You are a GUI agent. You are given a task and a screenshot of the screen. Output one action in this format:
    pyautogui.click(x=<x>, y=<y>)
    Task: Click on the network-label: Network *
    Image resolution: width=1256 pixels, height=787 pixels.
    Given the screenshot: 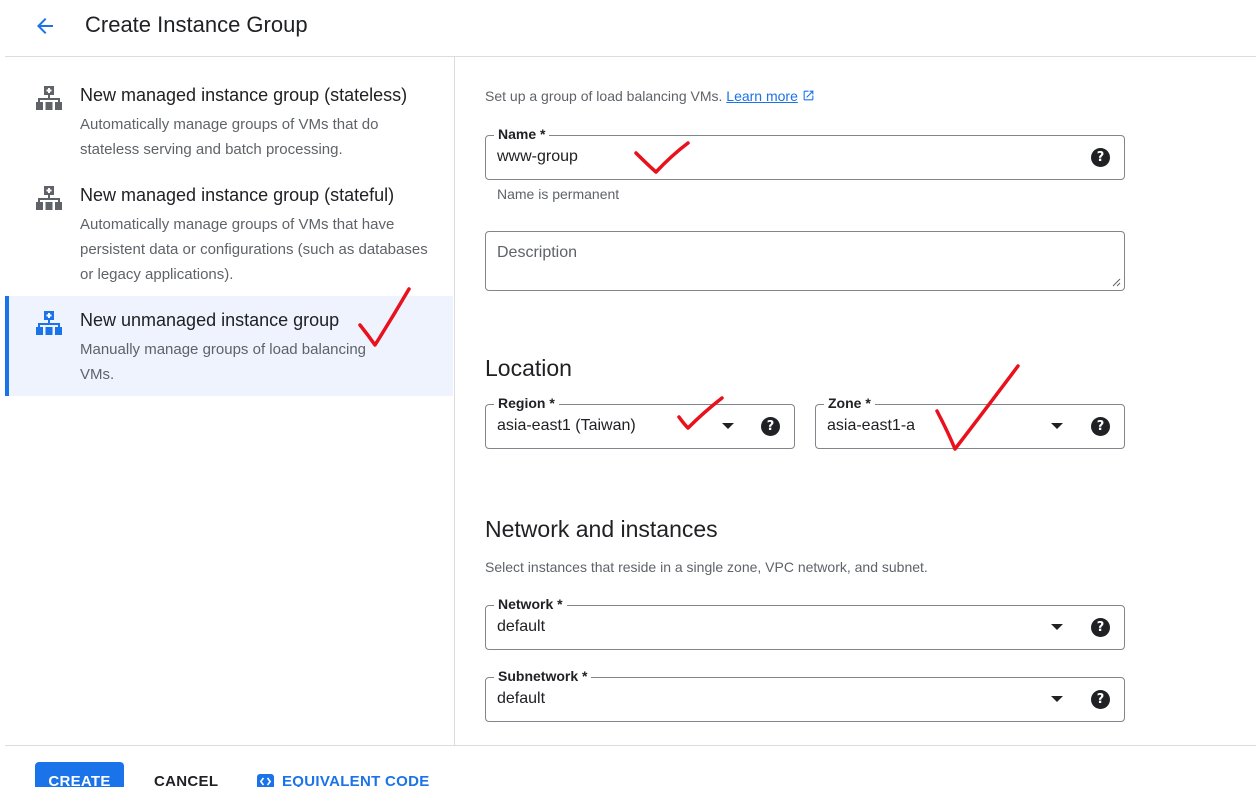 What is the action you would take?
    pyautogui.click(x=530, y=604)
    